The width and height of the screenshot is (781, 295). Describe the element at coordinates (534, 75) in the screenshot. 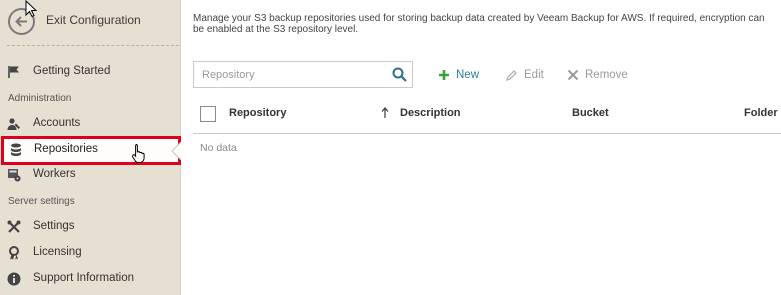

I see `edit-label: Edit` at that location.